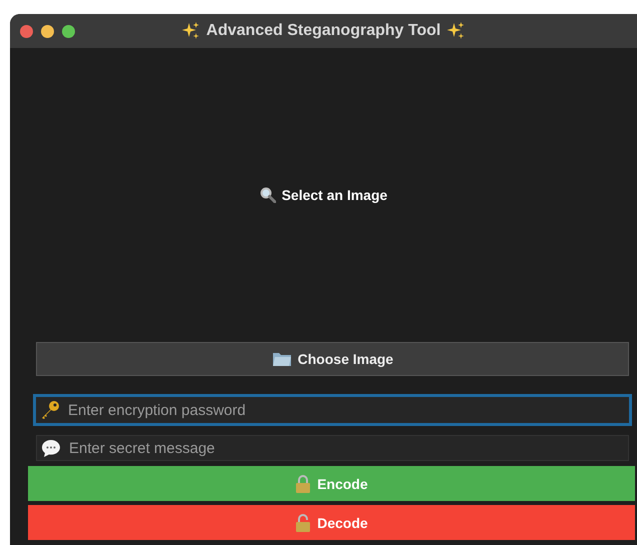 This screenshot has height=545, width=637. What do you see at coordinates (303, 523) in the screenshot?
I see `open-padlock-icon` at bounding box center [303, 523].